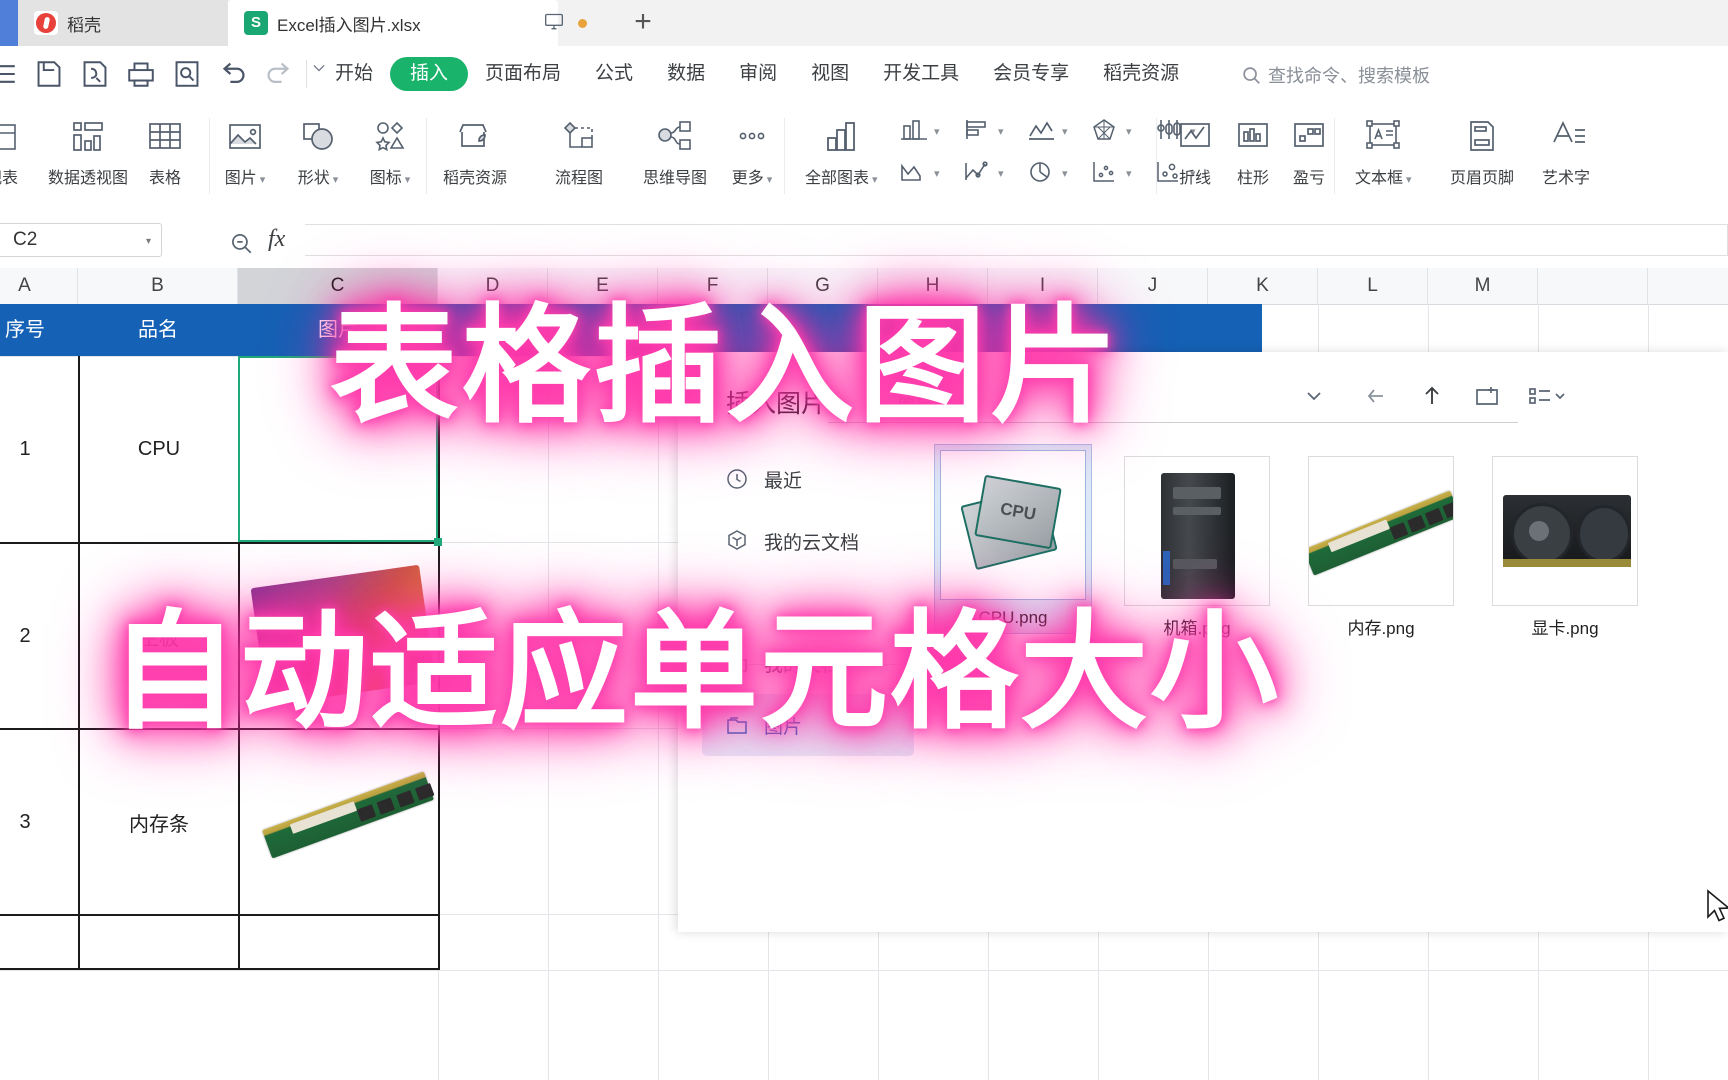 This screenshot has height=1080, width=1728. What do you see at coordinates (1565, 547) in the screenshot?
I see `file-item-gpu: 显卡.png` at bounding box center [1565, 547].